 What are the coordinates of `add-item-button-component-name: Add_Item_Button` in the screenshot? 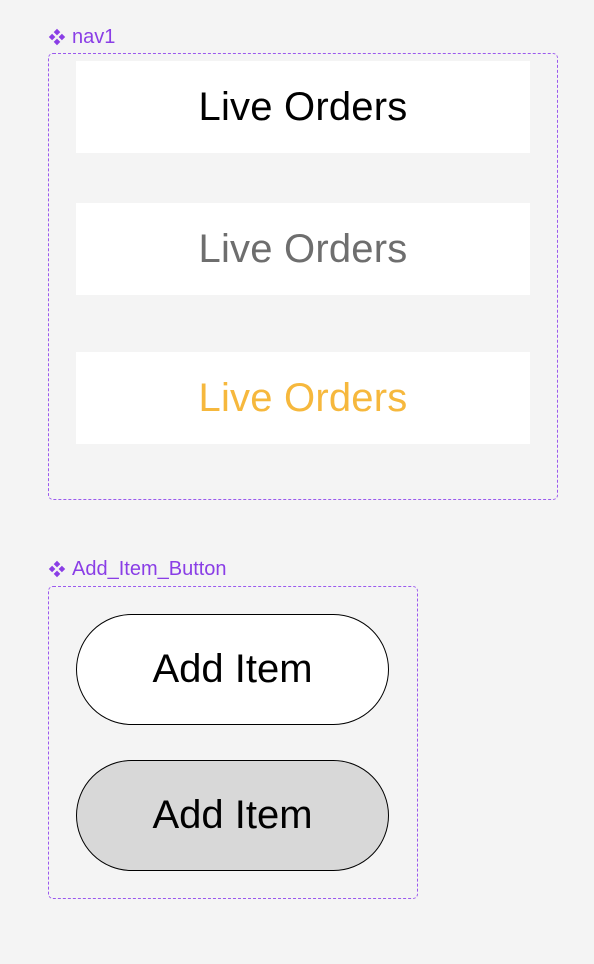 It's located at (149, 569).